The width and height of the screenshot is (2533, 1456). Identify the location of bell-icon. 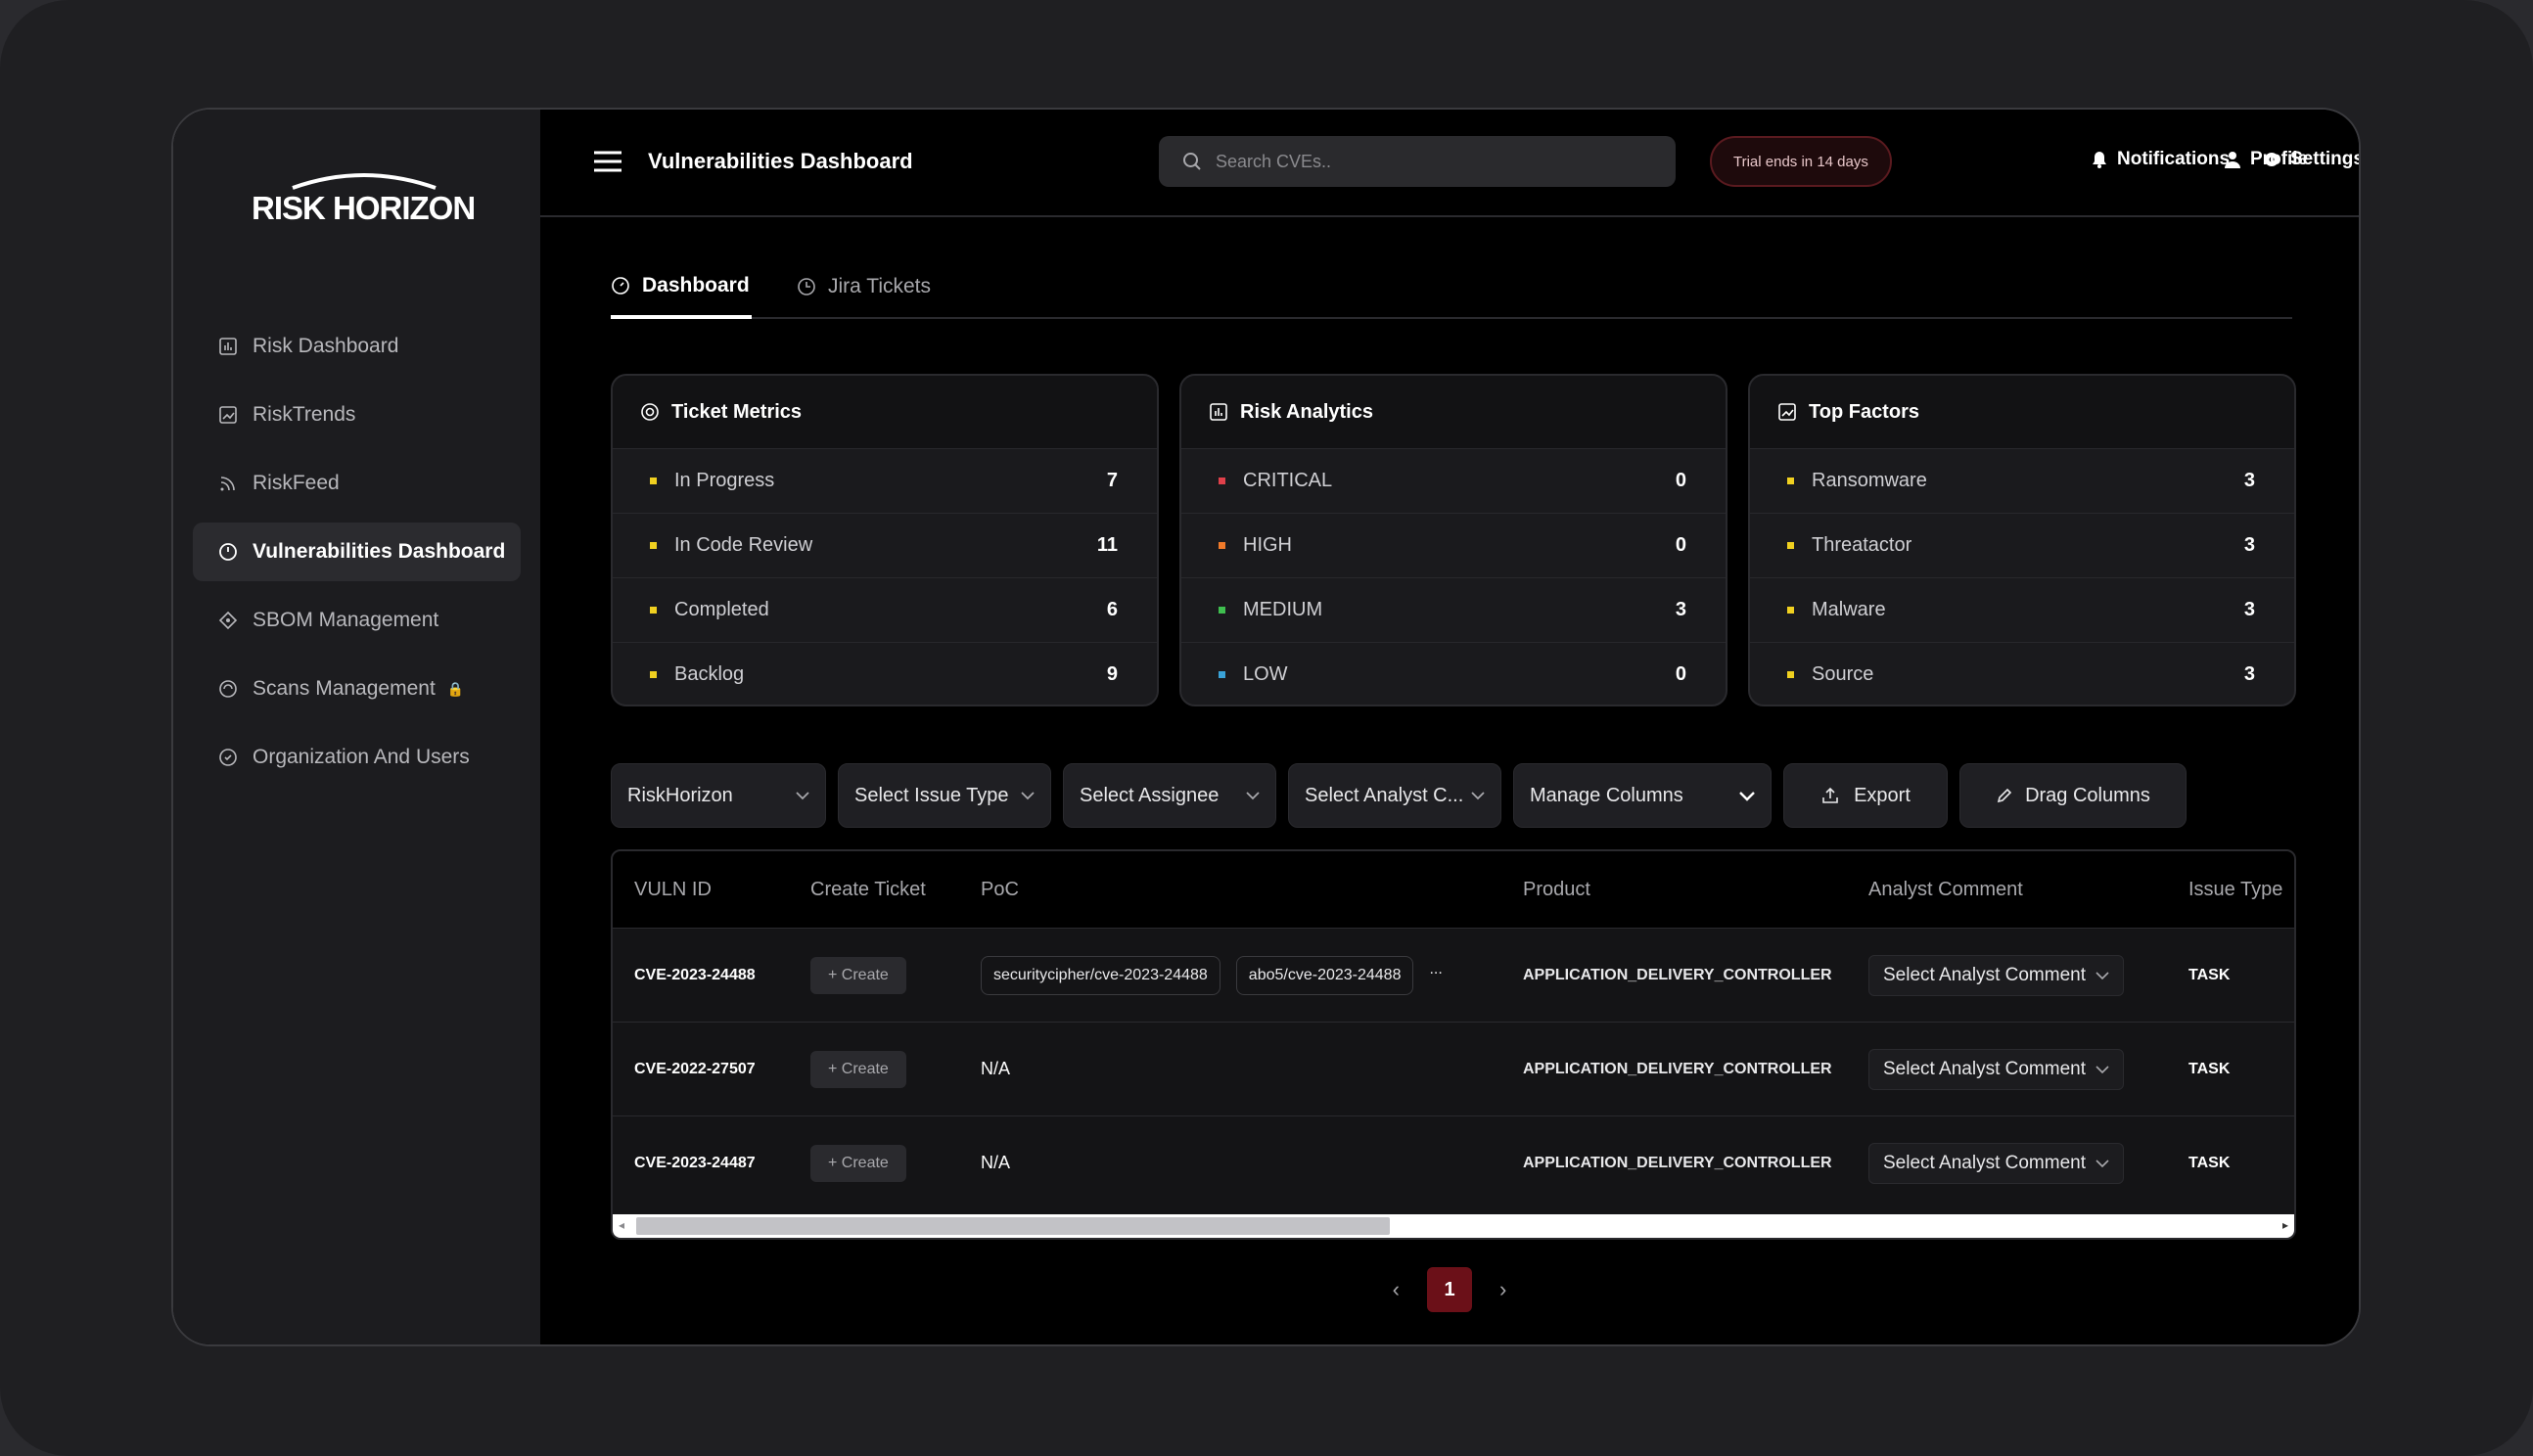
(2100, 160).